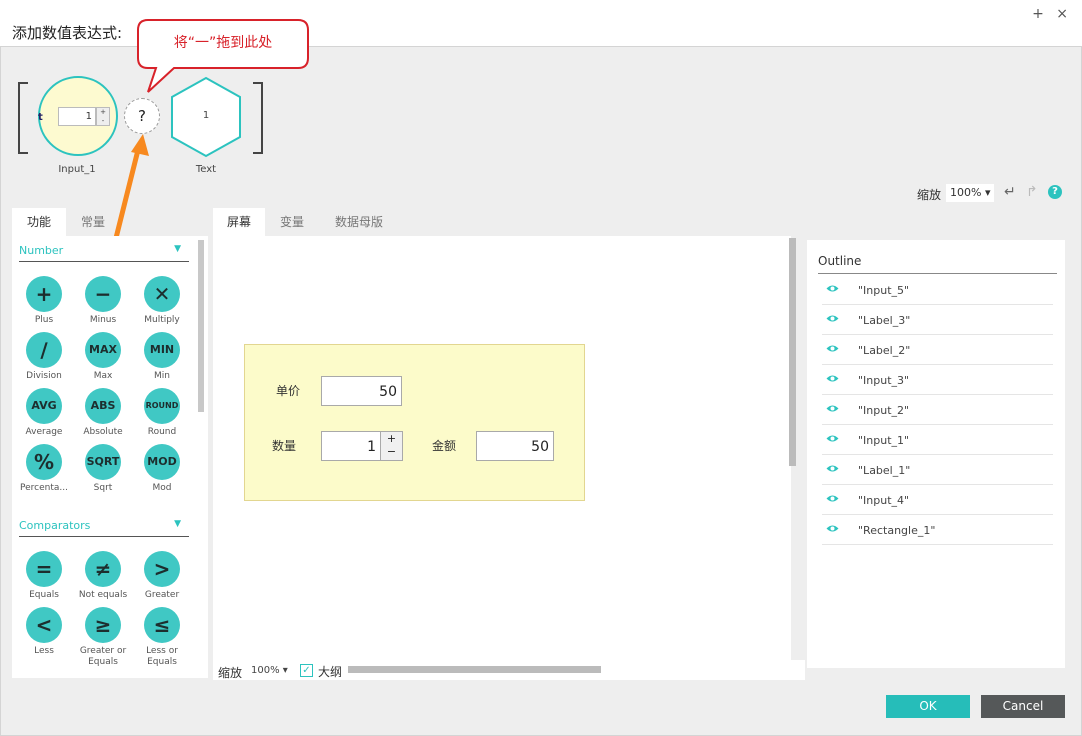 This screenshot has height=736, width=1082. I want to click on outline-item-name: "Input_2", so click(884, 410).